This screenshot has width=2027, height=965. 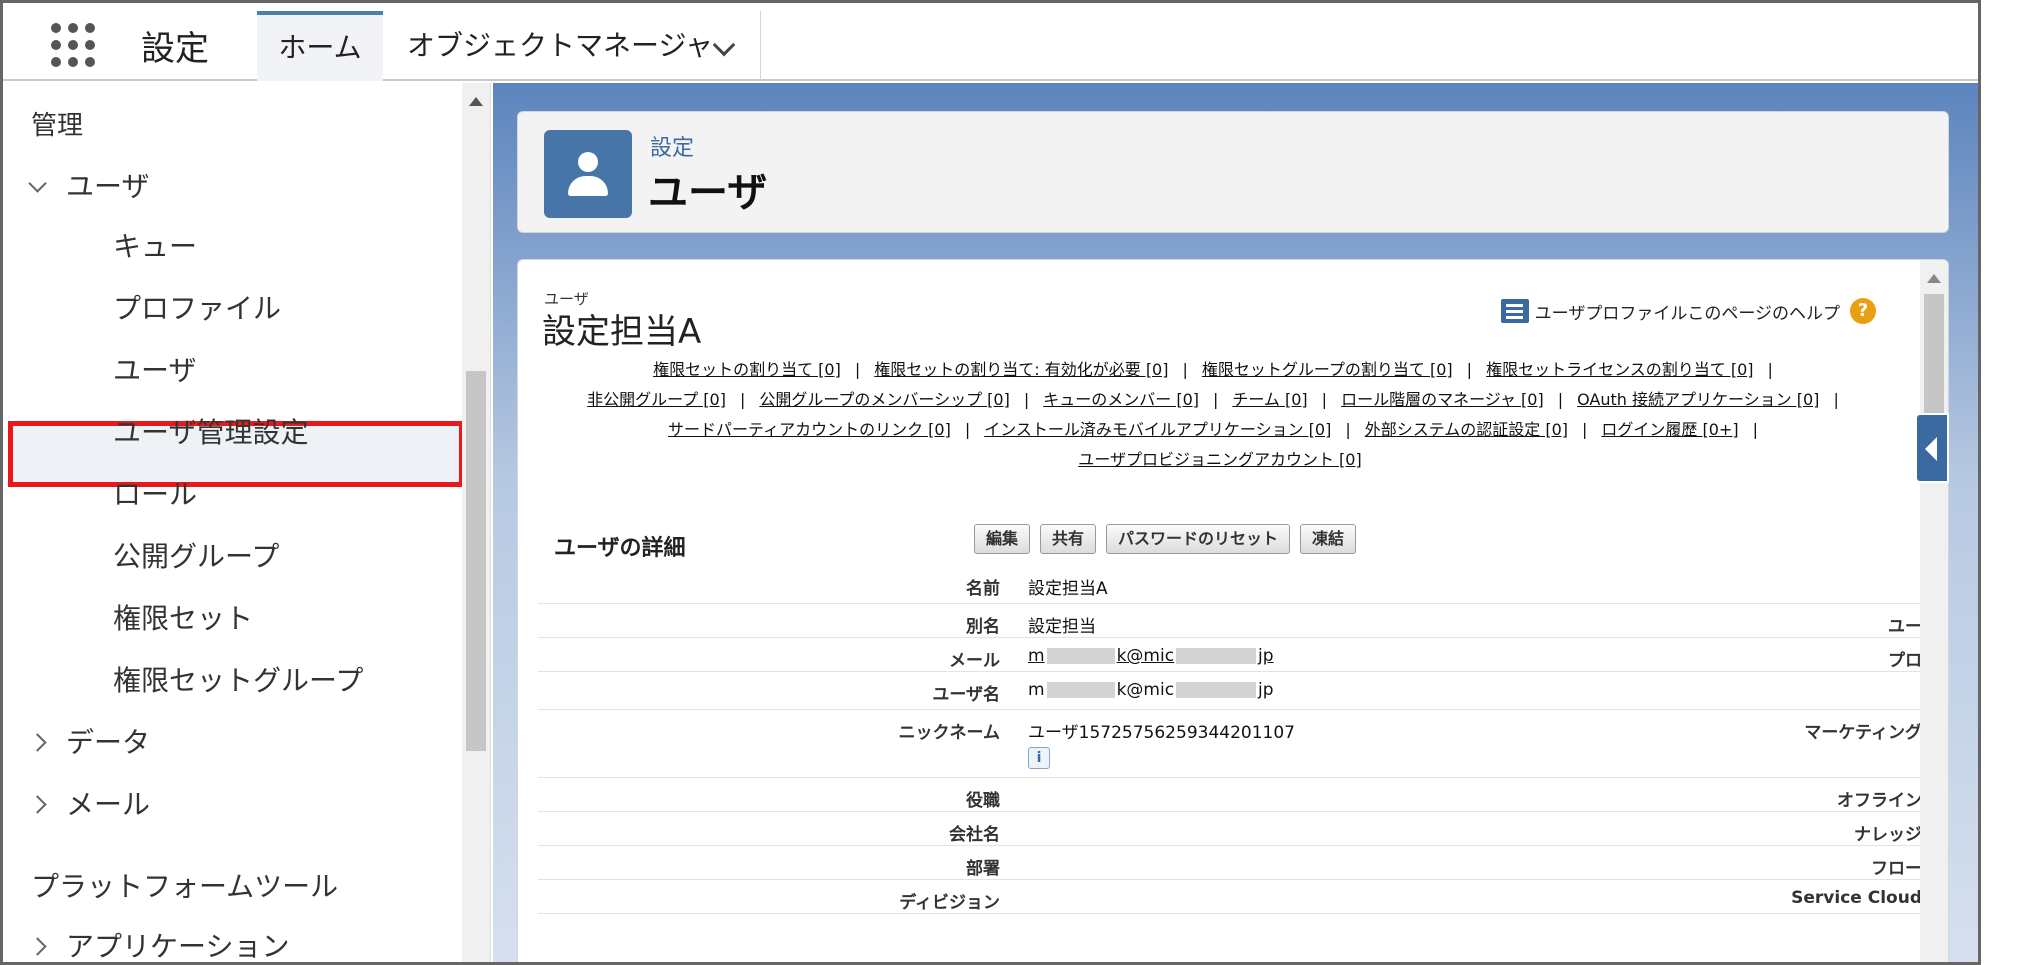 I want to click on breadcrumb: 設定, so click(x=672, y=146).